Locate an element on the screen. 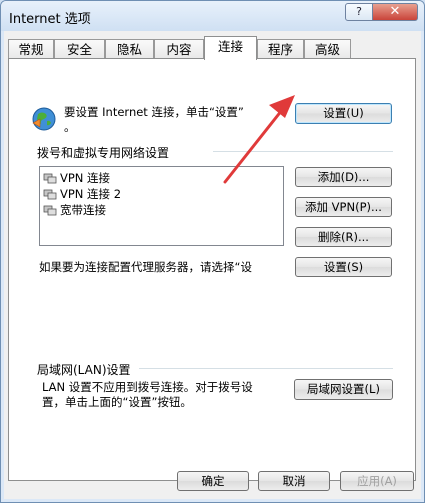 The image size is (425, 503). annotation-arrow-icon is located at coordinates (259, 139).